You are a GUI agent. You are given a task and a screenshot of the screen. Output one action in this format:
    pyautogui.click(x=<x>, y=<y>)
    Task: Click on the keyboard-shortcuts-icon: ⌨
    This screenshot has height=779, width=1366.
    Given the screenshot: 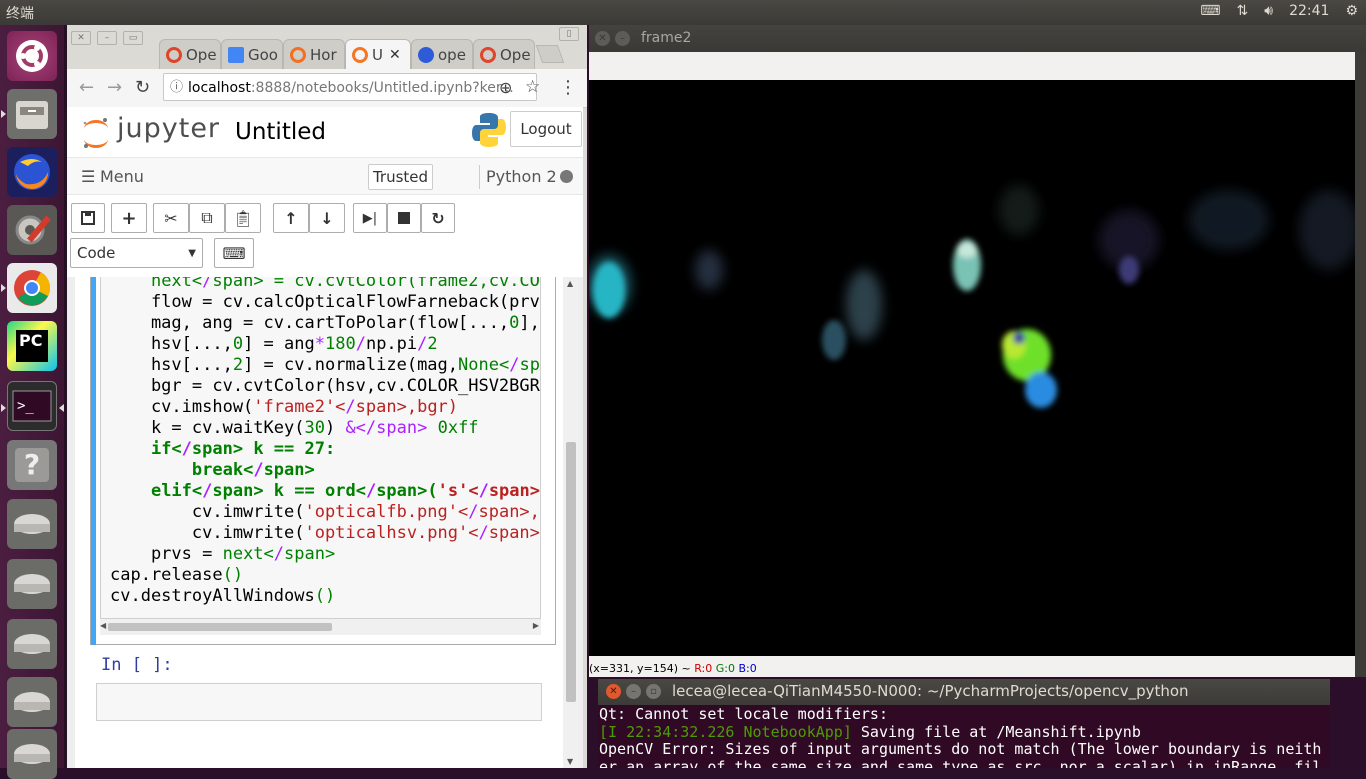 What is the action you would take?
    pyautogui.click(x=234, y=253)
    